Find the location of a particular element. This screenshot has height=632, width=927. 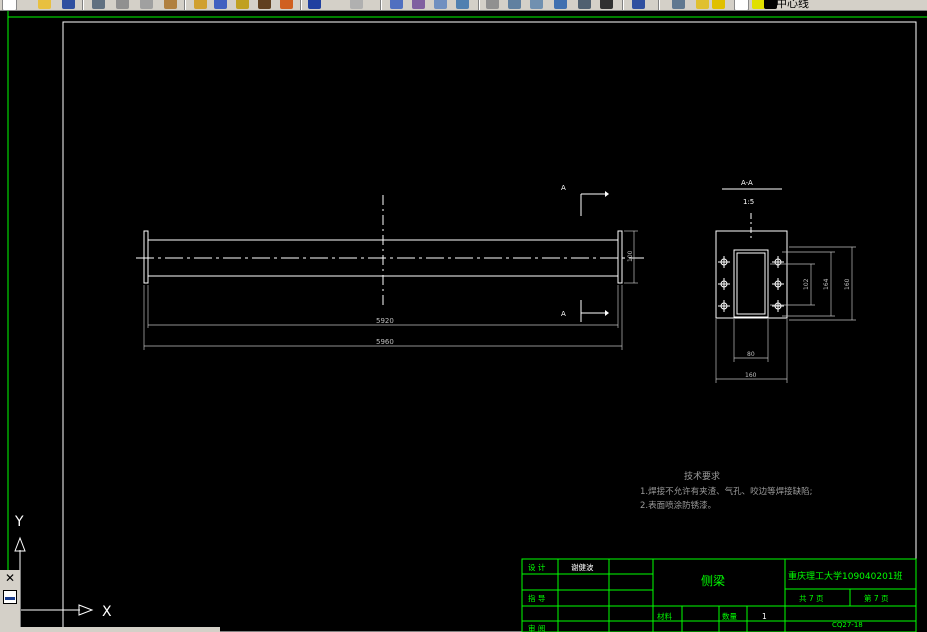

dim-text-outer: 5960 is located at coordinates (385, 342).